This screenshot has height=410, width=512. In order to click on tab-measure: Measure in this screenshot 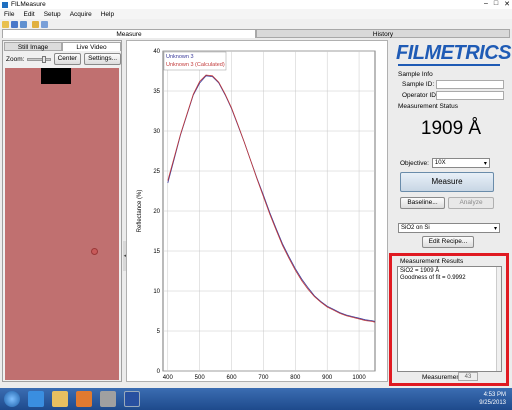, I will do `click(129, 33)`.